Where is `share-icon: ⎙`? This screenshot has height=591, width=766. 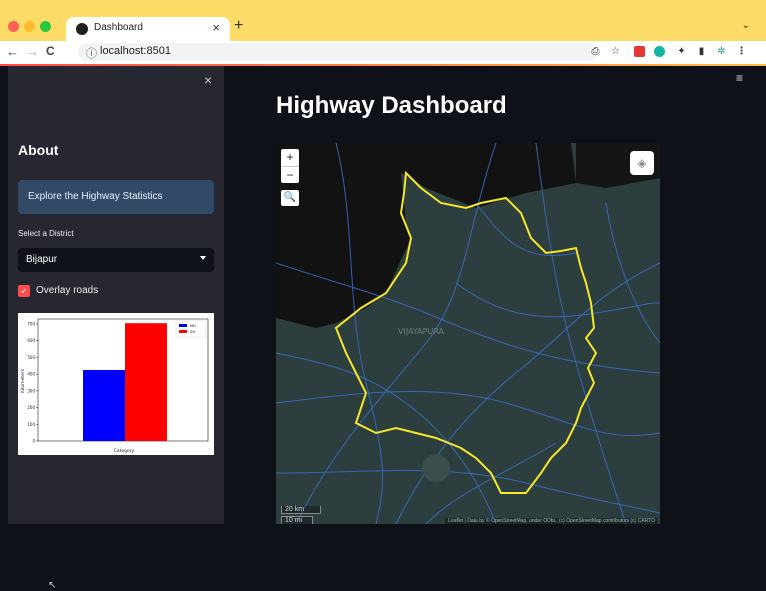 share-icon: ⎙ is located at coordinates (595, 51).